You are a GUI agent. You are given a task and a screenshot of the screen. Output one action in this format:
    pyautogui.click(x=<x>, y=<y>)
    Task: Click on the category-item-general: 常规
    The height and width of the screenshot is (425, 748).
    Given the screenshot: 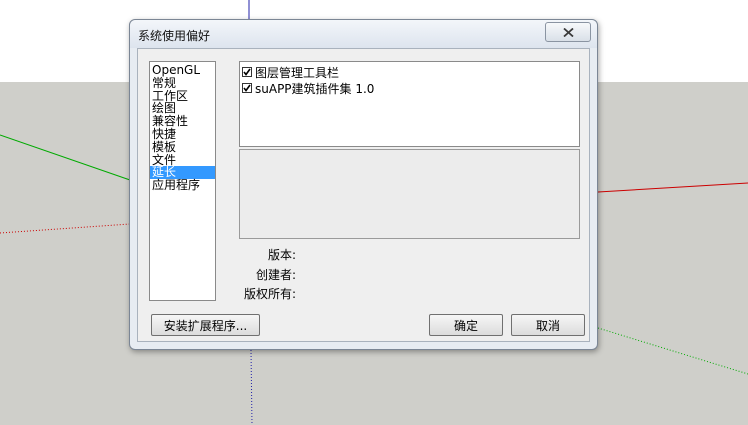 What is the action you would take?
    pyautogui.click(x=182, y=83)
    